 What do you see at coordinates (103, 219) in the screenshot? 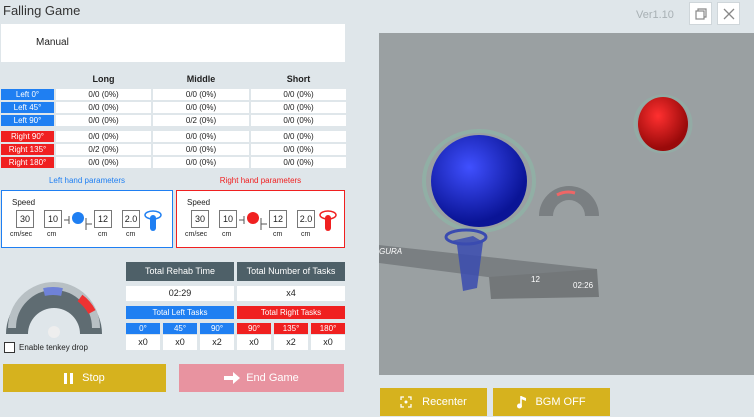
I see `left-param-b-field: 12` at bounding box center [103, 219].